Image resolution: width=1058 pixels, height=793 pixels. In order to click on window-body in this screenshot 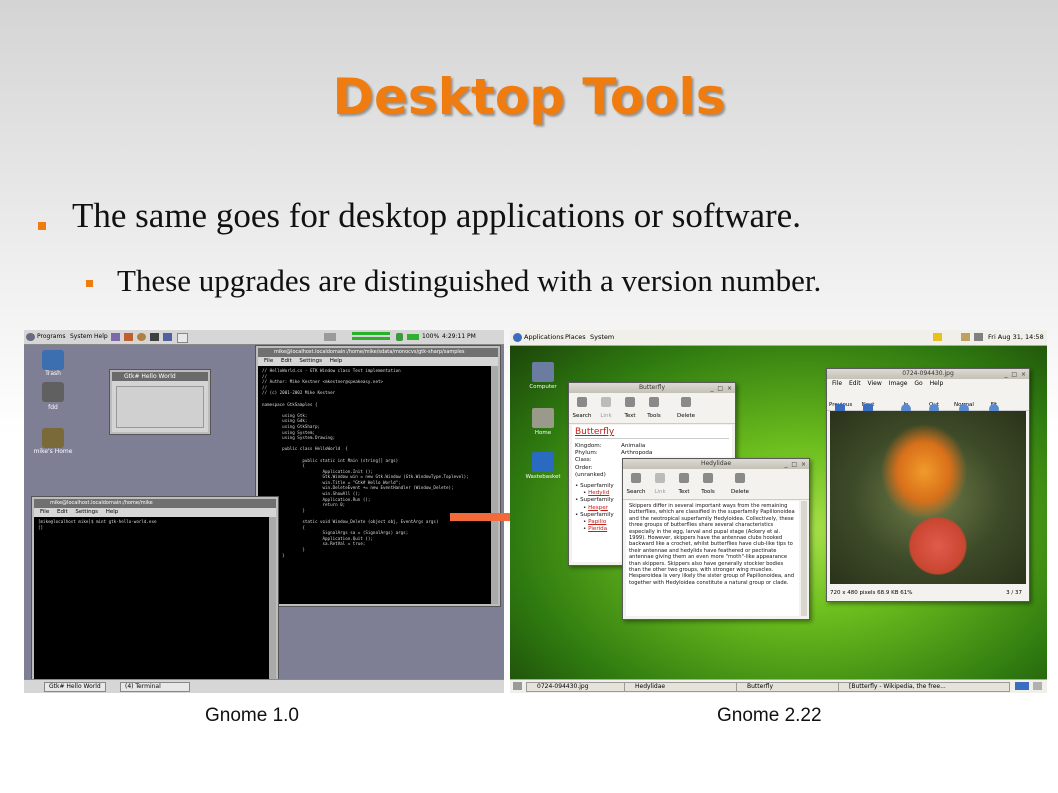, I will do `click(160, 407)`.